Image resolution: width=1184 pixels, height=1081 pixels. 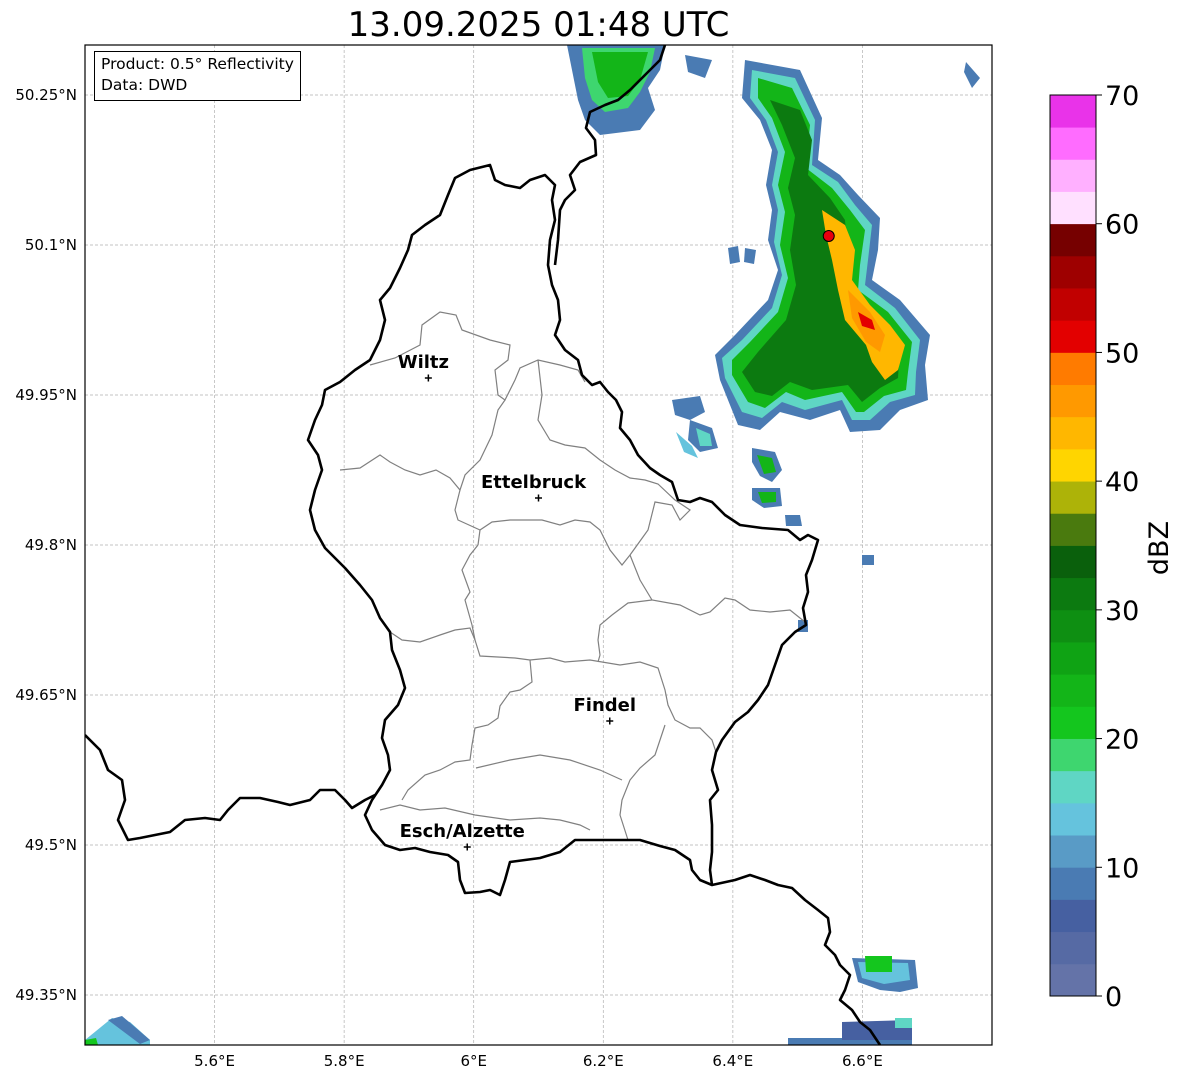 I want to click on lat-tick-label: 49.65°N, so click(x=46, y=695).